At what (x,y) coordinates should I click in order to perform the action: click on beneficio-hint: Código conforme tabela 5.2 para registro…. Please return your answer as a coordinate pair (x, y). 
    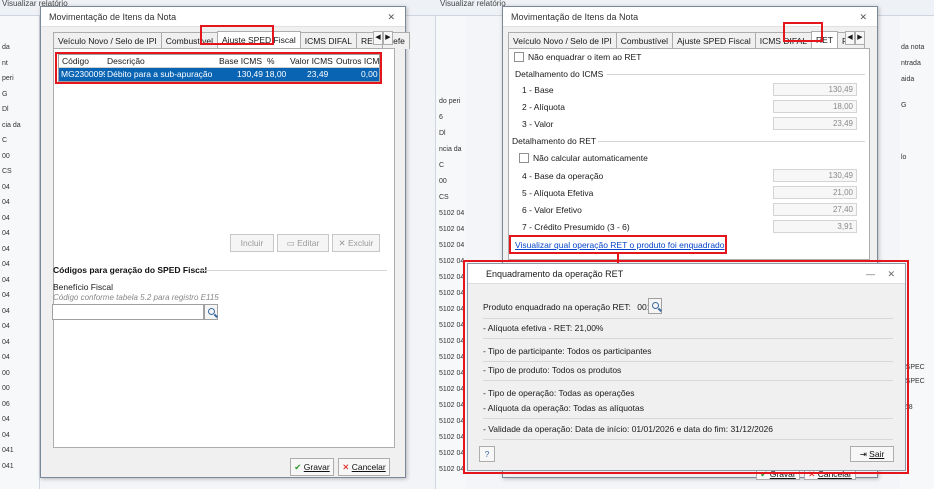
    Looking at the image, I should click on (136, 297).